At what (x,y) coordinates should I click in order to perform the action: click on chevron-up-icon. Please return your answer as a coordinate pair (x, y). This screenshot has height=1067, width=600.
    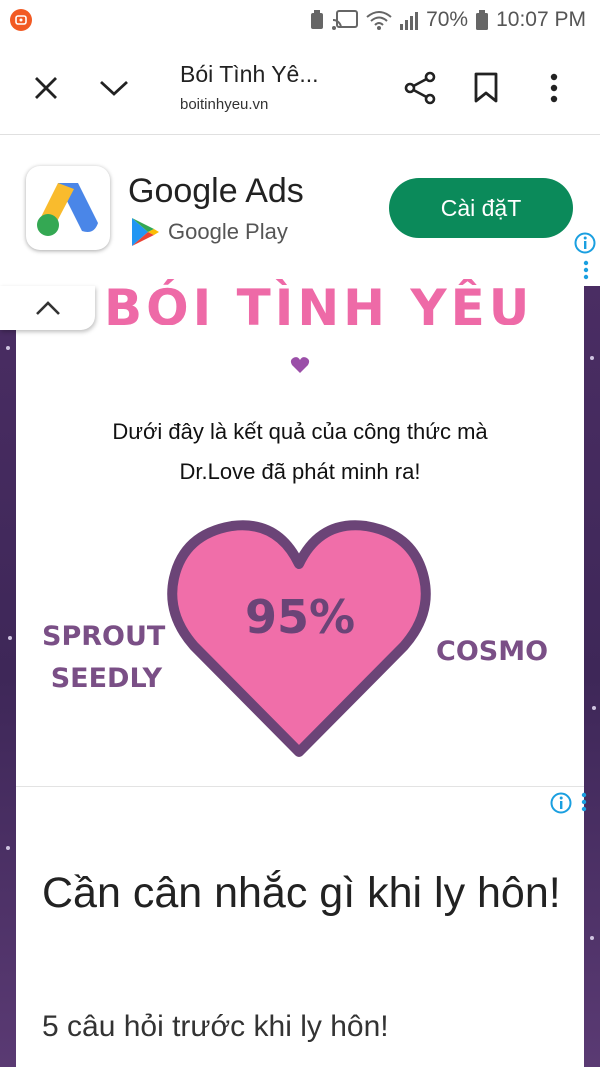
    Looking at the image, I should click on (47, 308).